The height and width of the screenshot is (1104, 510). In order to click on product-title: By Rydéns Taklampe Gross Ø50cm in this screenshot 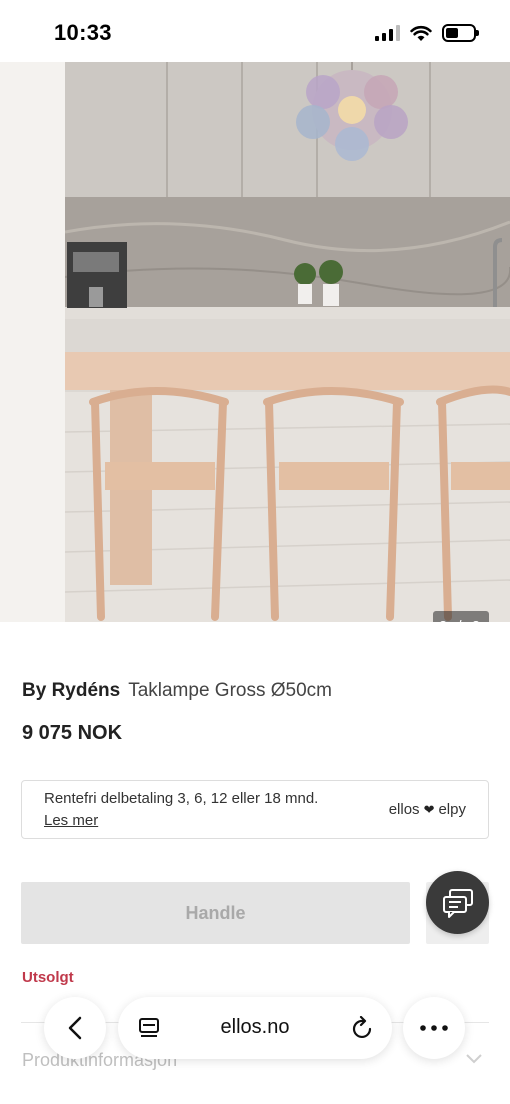, I will do `click(177, 691)`.